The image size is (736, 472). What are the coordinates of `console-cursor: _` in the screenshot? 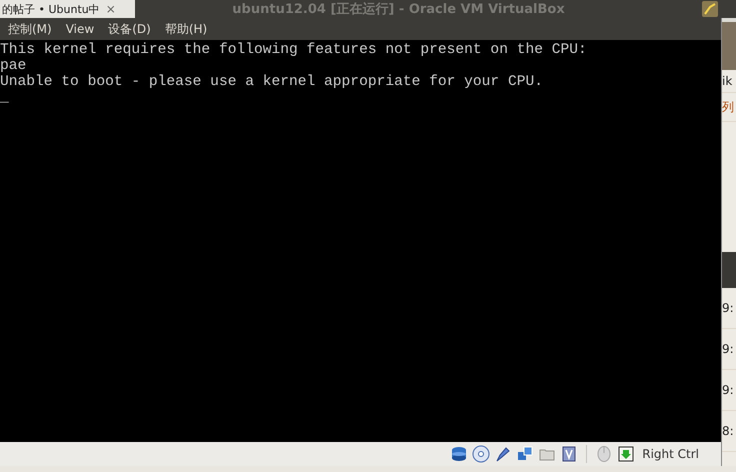 It's located at (4, 98).